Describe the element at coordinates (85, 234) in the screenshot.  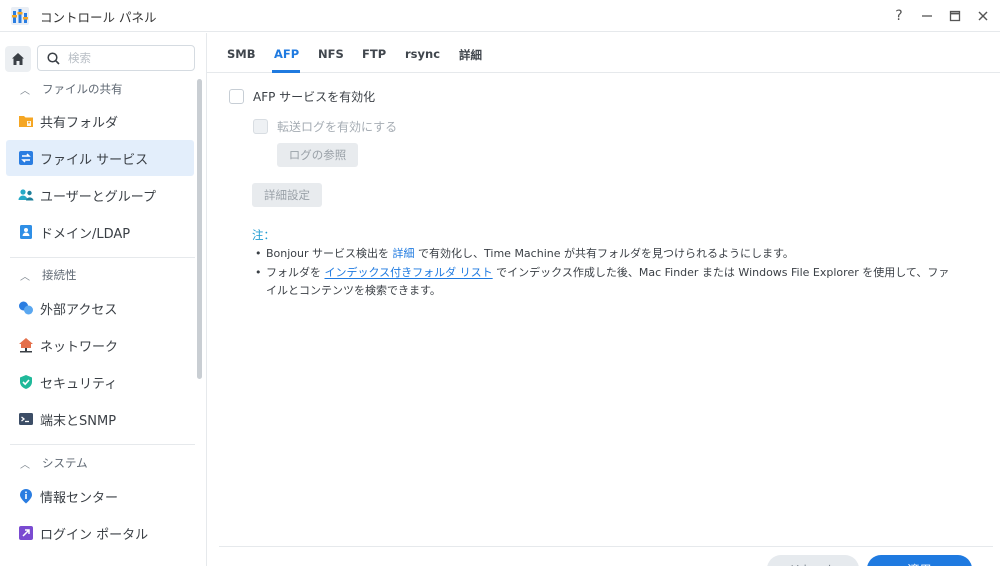
I see `sidebar-item-label: ドメイン/LDAP` at that location.